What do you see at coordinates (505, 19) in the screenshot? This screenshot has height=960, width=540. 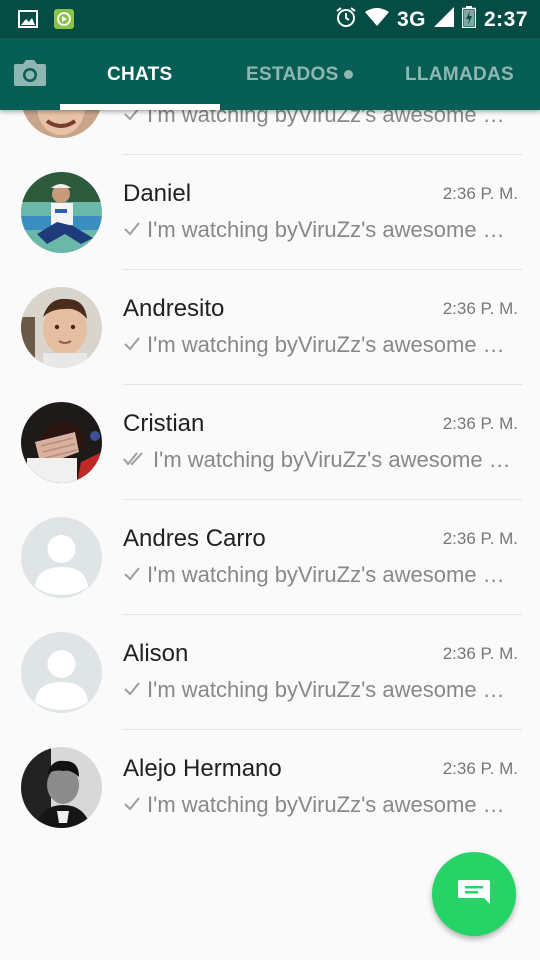 I see `clock: 2:37` at bounding box center [505, 19].